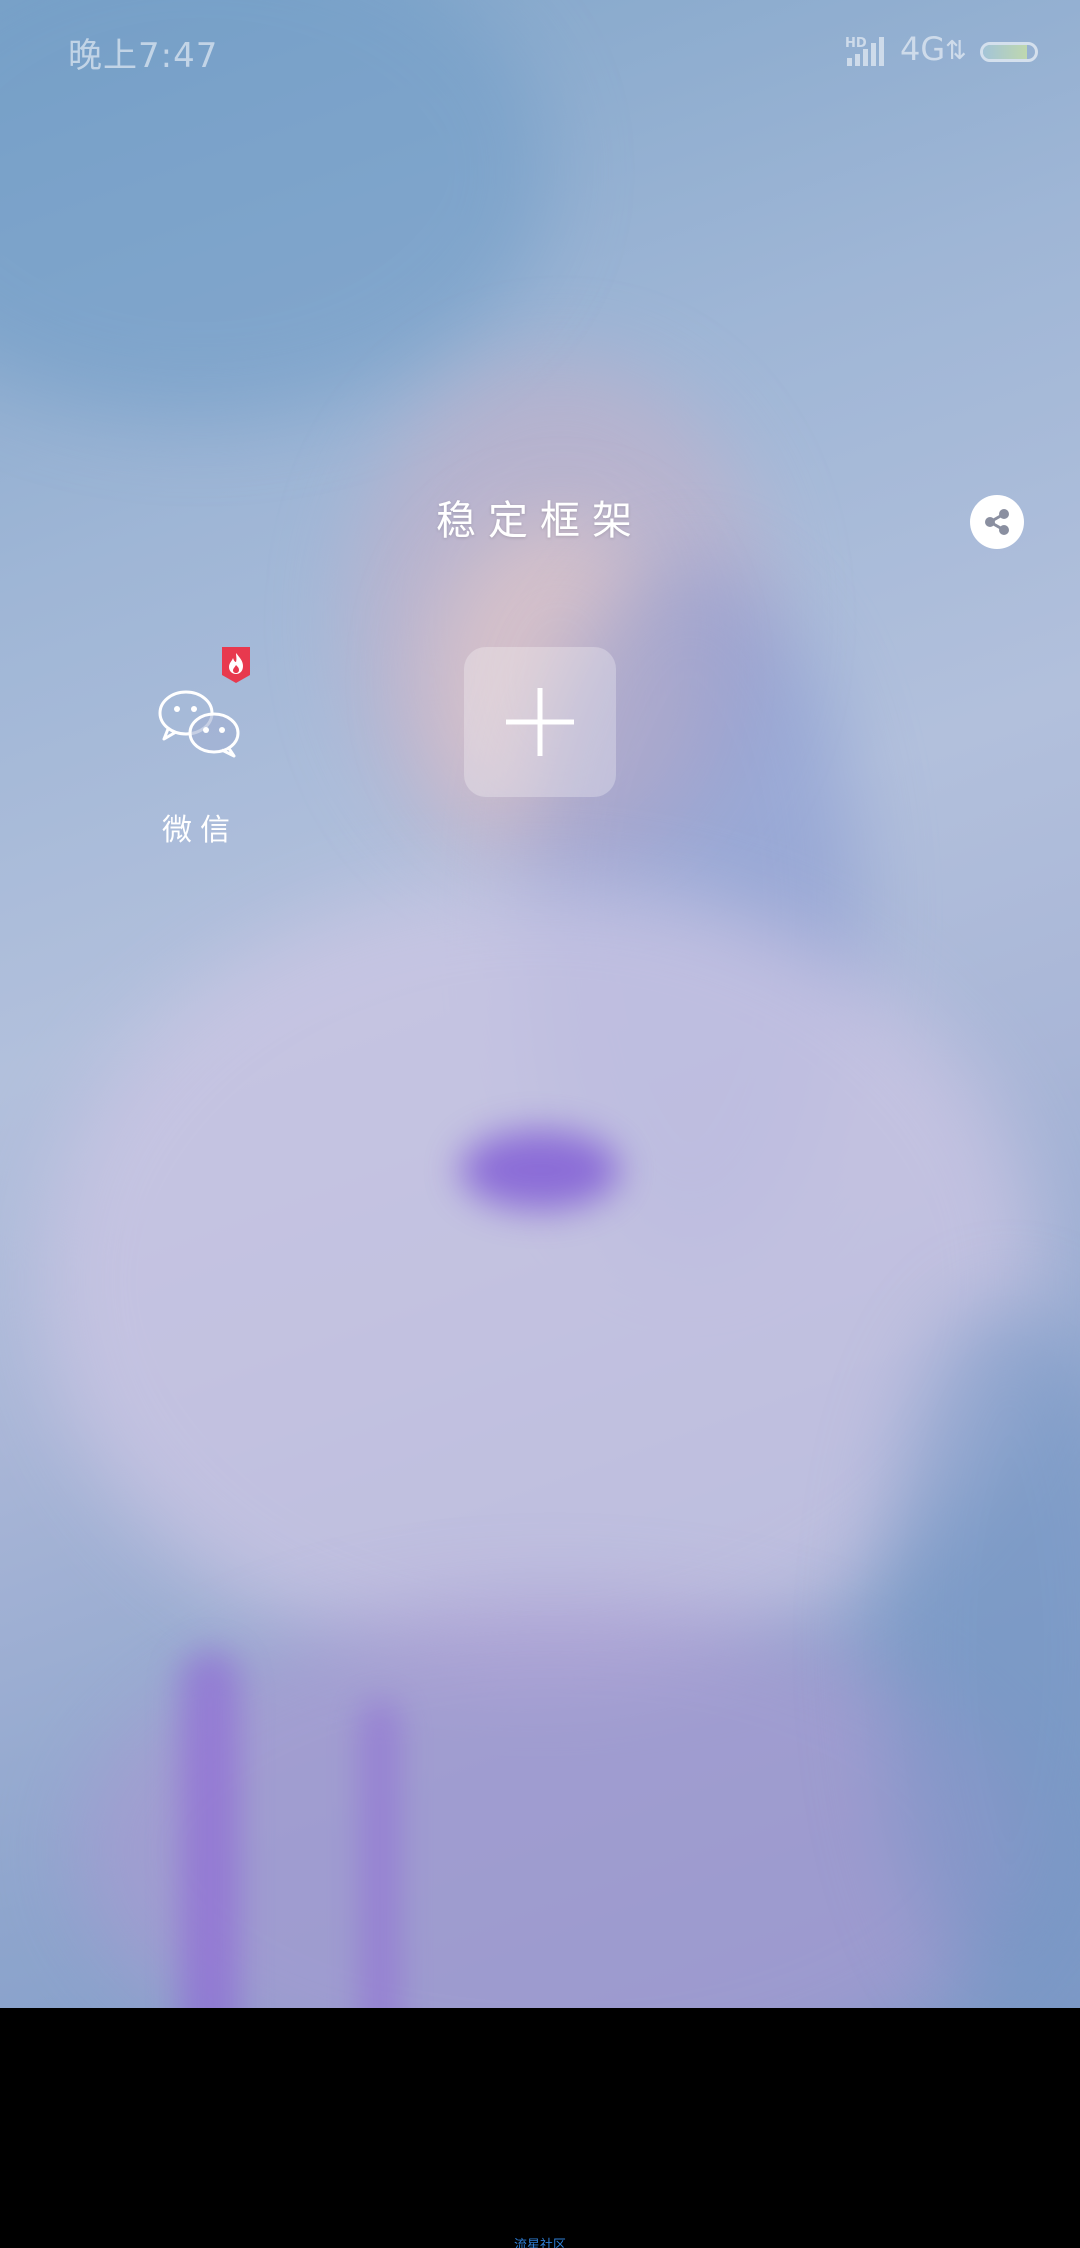 This screenshot has height=2248, width=1080. Describe the element at coordinates (923, 49) in the screenshot. I see `network-type: 4G` at that location.